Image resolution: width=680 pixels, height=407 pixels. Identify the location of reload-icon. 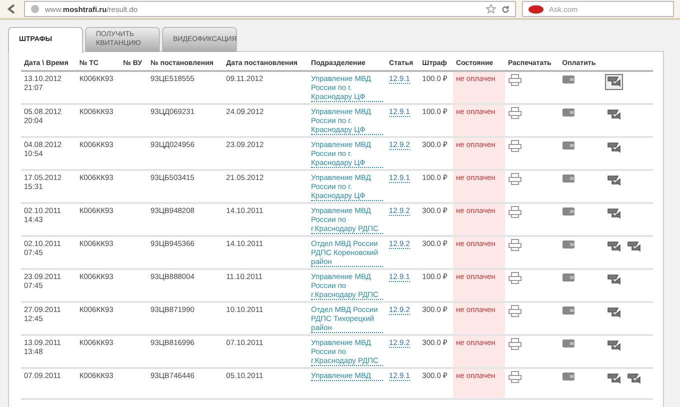
(505, 9).